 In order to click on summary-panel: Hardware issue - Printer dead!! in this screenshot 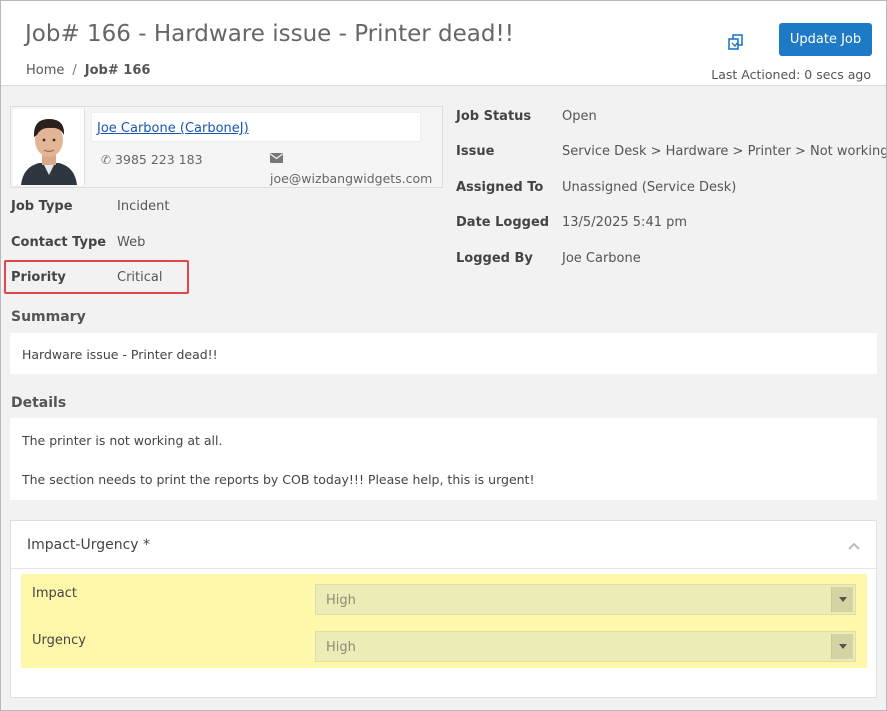, I will do `click(443, 353)`.